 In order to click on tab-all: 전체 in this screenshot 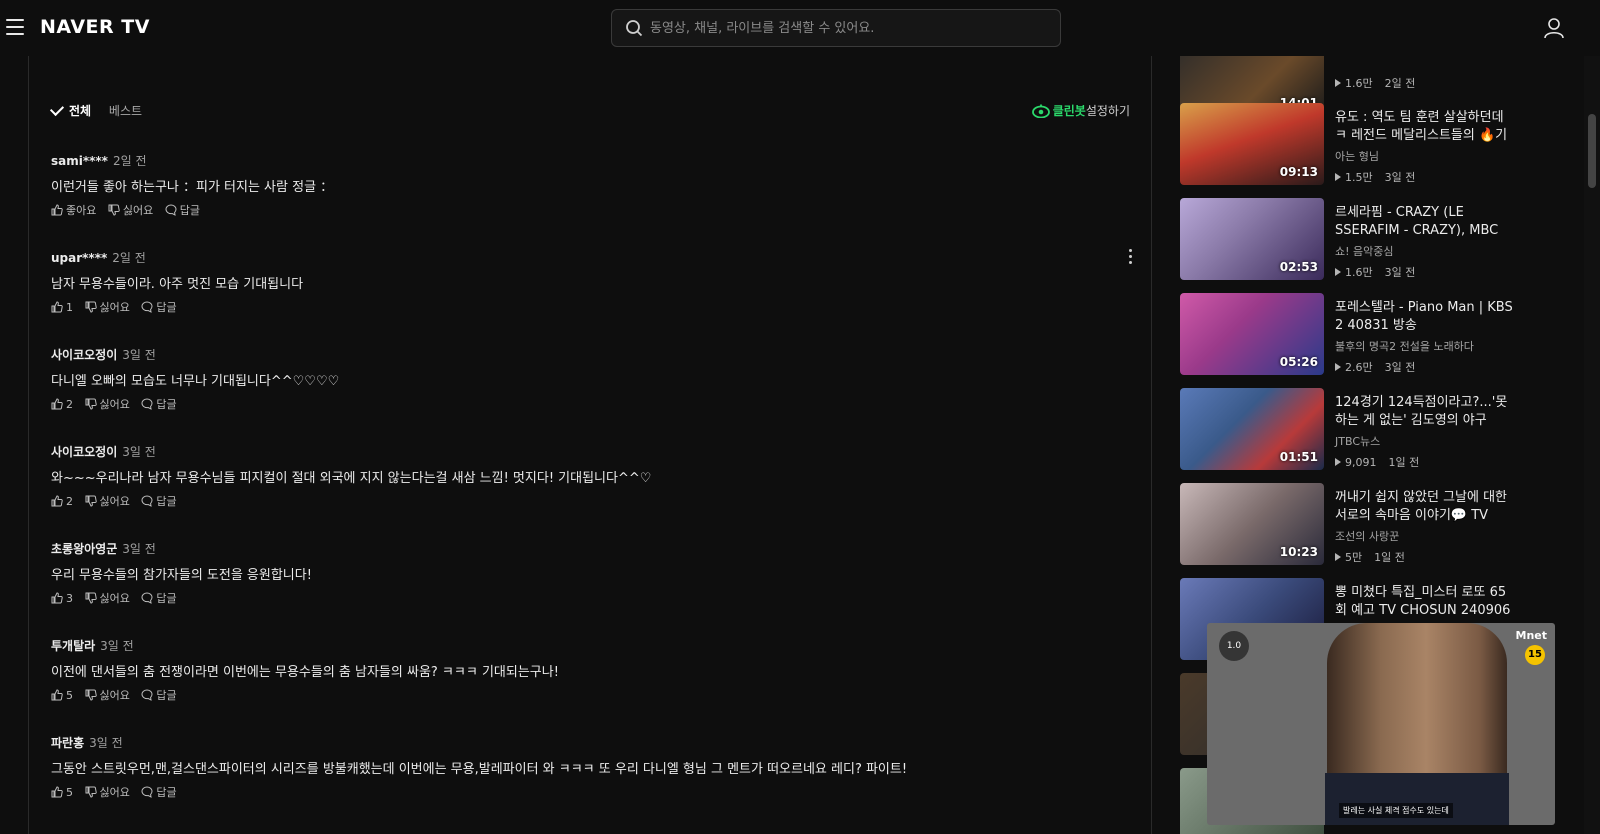, I will do `click(70, 110)`.